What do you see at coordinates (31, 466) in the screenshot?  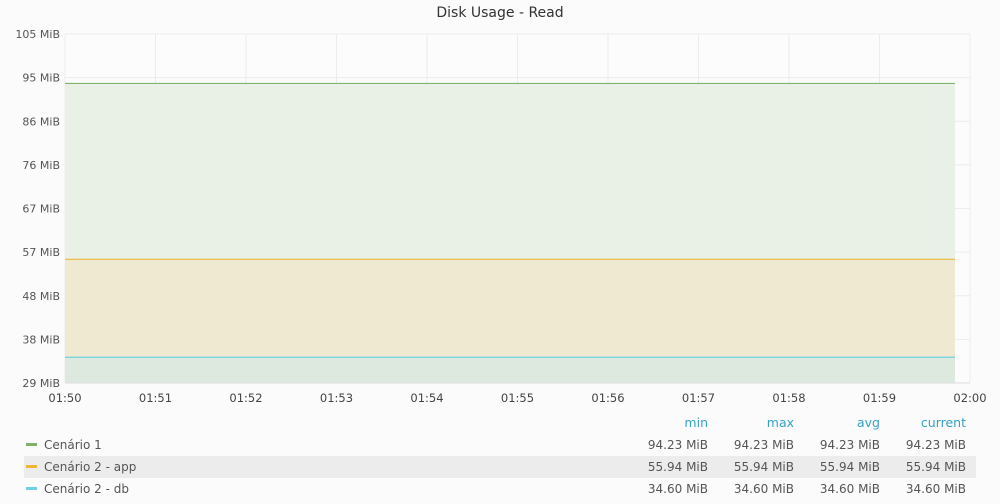 I see `legend-swatch-cenario-2-app` at bounding box center [31, 466].